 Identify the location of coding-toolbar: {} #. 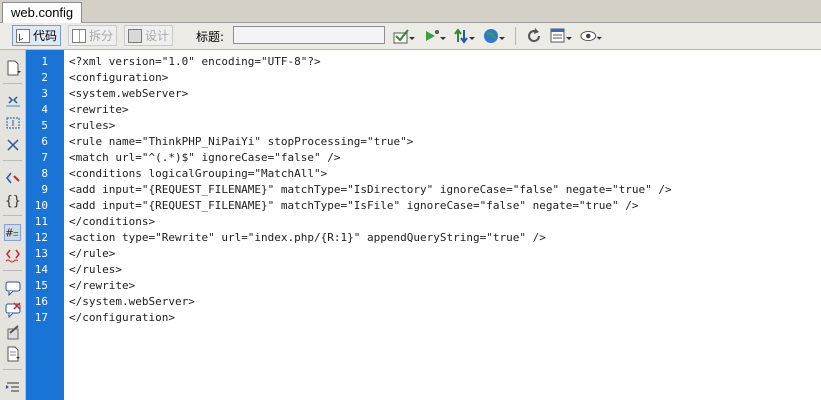
(13, 225).